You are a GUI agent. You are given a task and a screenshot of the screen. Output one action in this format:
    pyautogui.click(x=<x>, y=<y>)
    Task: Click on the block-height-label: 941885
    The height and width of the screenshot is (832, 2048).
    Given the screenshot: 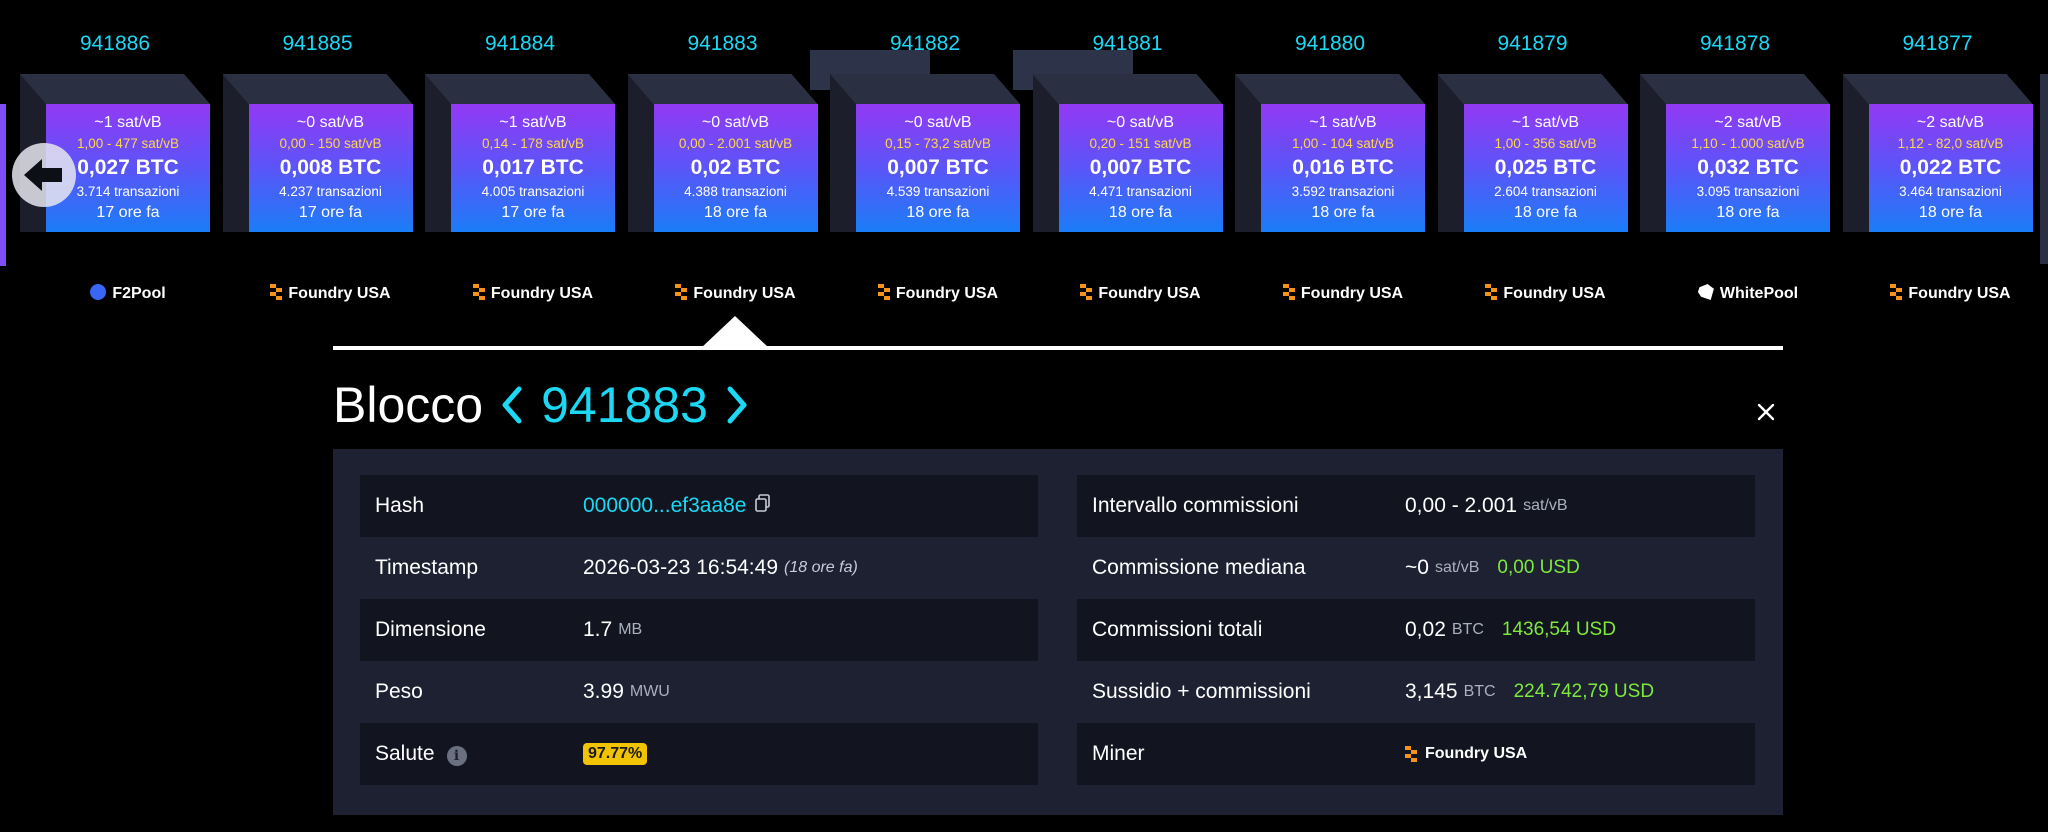 What is the action you would take?
    pyautogui.click(x=318, y=44)
    